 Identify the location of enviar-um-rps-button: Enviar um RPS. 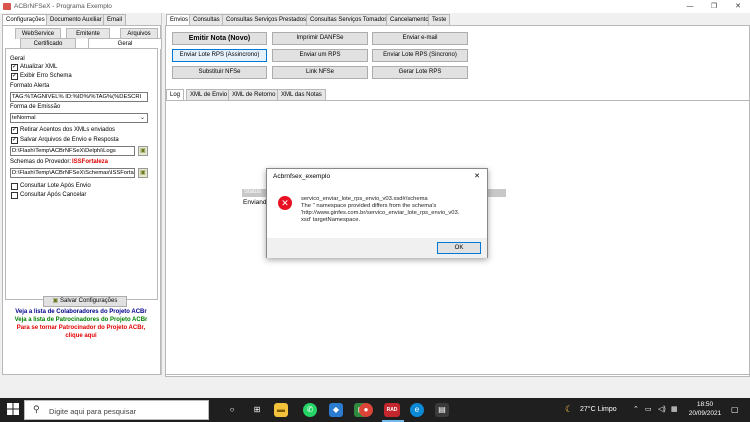
(320, 55).